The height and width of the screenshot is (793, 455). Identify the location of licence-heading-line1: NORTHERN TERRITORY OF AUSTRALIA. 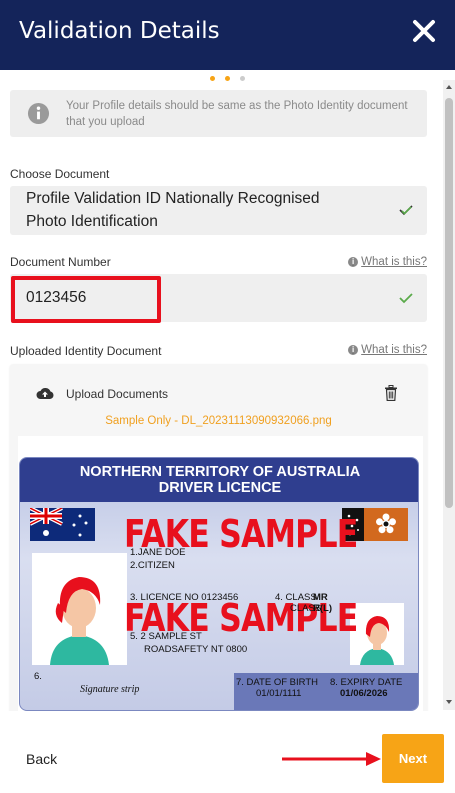
(220, 472).